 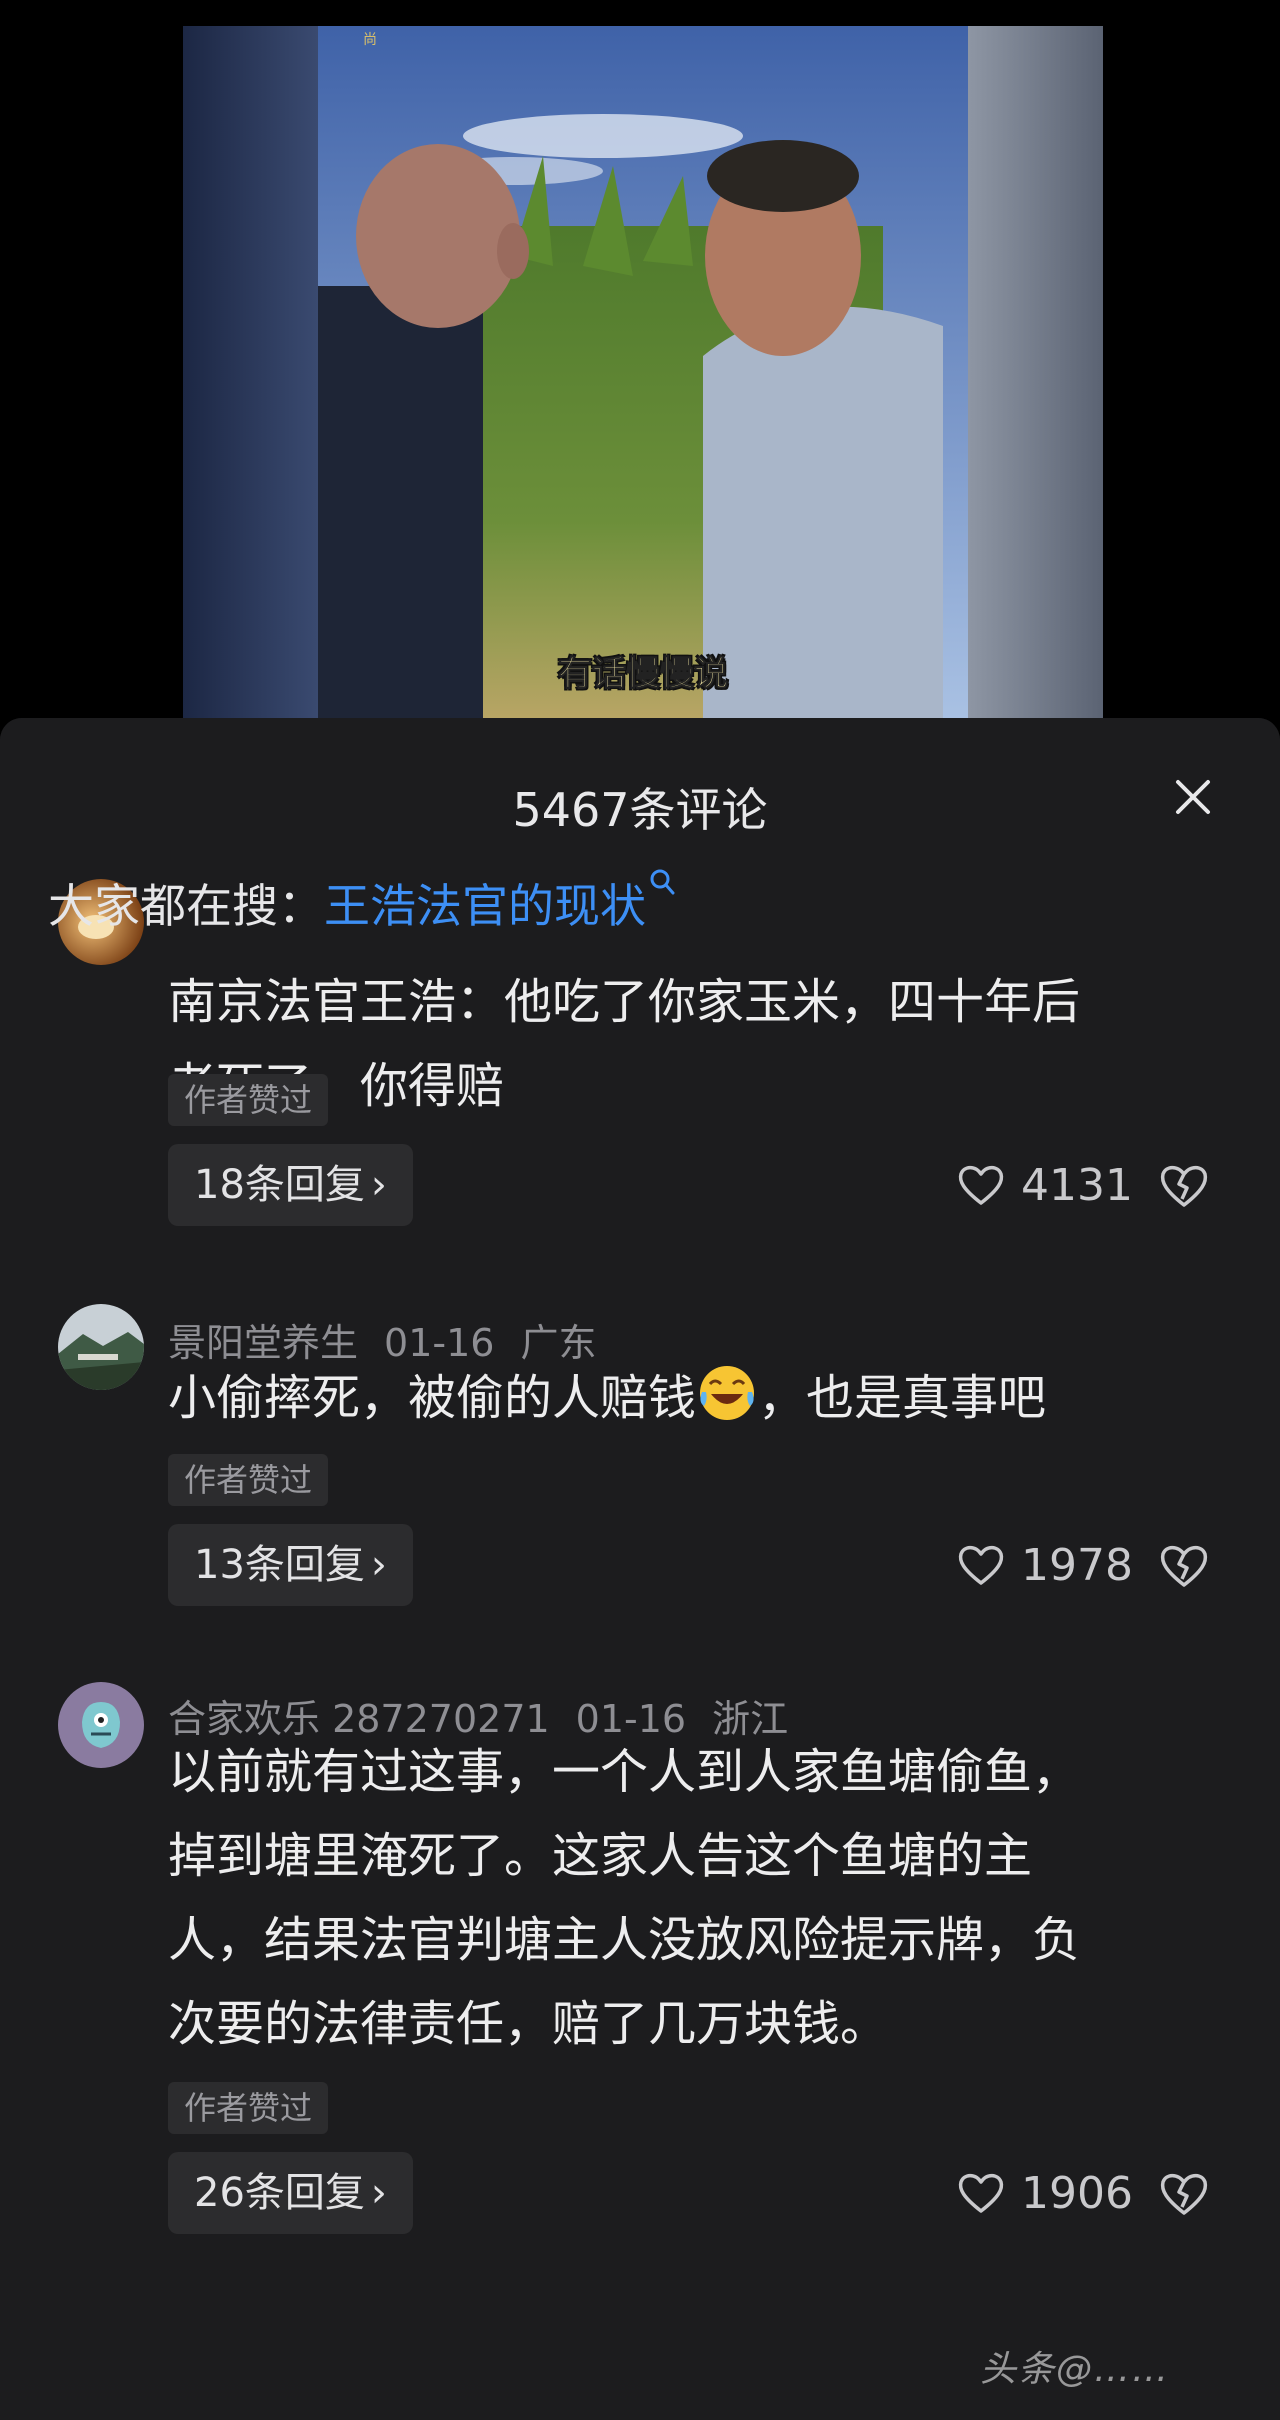 What do you see at coordinates (279, 2193) in the screenshot?
I see `replies-count: 26条回复` at bounding box center [279, 2193].